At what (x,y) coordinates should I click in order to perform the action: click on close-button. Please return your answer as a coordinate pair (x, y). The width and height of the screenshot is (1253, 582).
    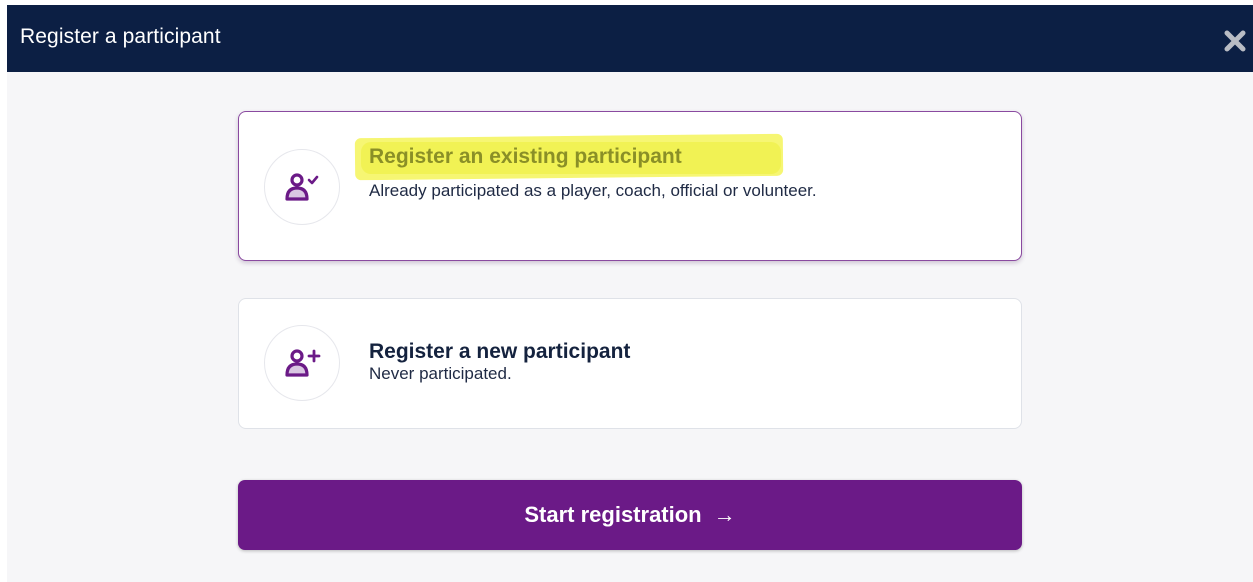
    Looking at the image, I should click on (1235, 41).